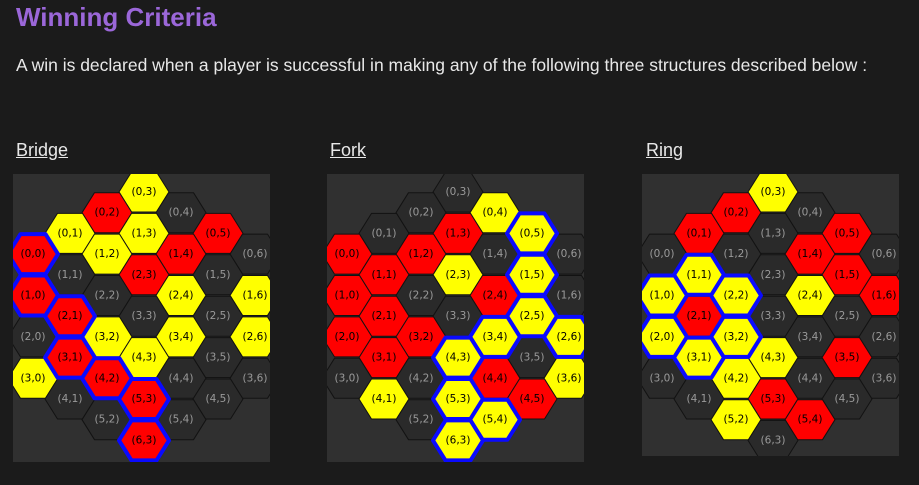 This screenshot has height=485, width=919. Describe the element at coordinates (773, 192) in the screenshot. I see `ring-hex-label: (0,3)` at that location.